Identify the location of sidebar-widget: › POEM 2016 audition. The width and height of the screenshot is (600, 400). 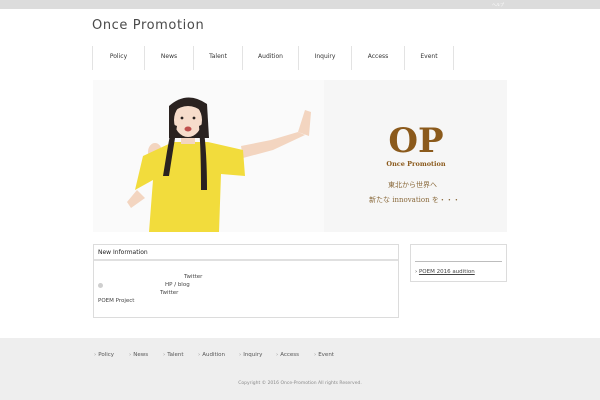
(458, 263).